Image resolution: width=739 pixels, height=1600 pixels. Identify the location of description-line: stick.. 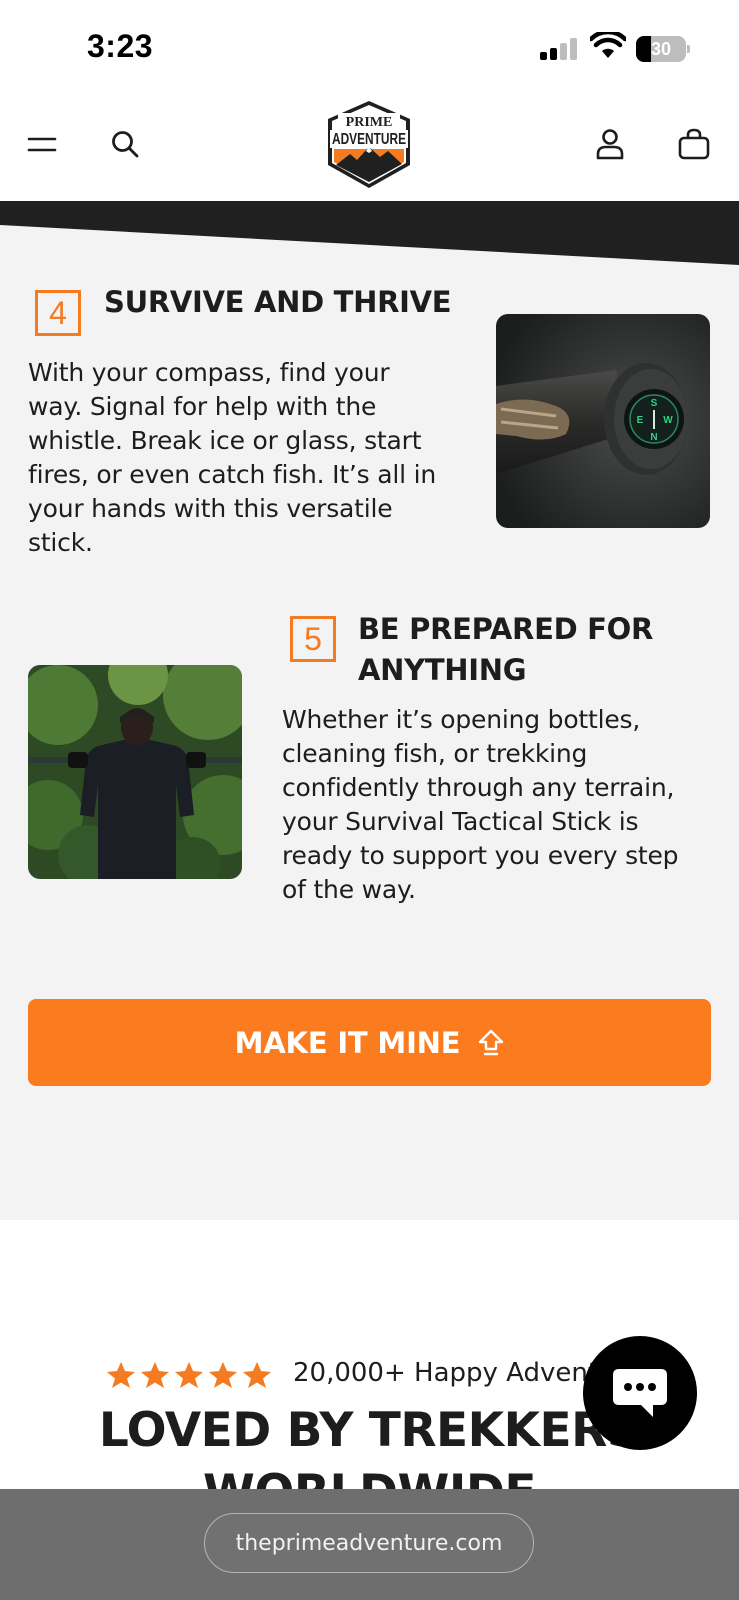
(60, 542).